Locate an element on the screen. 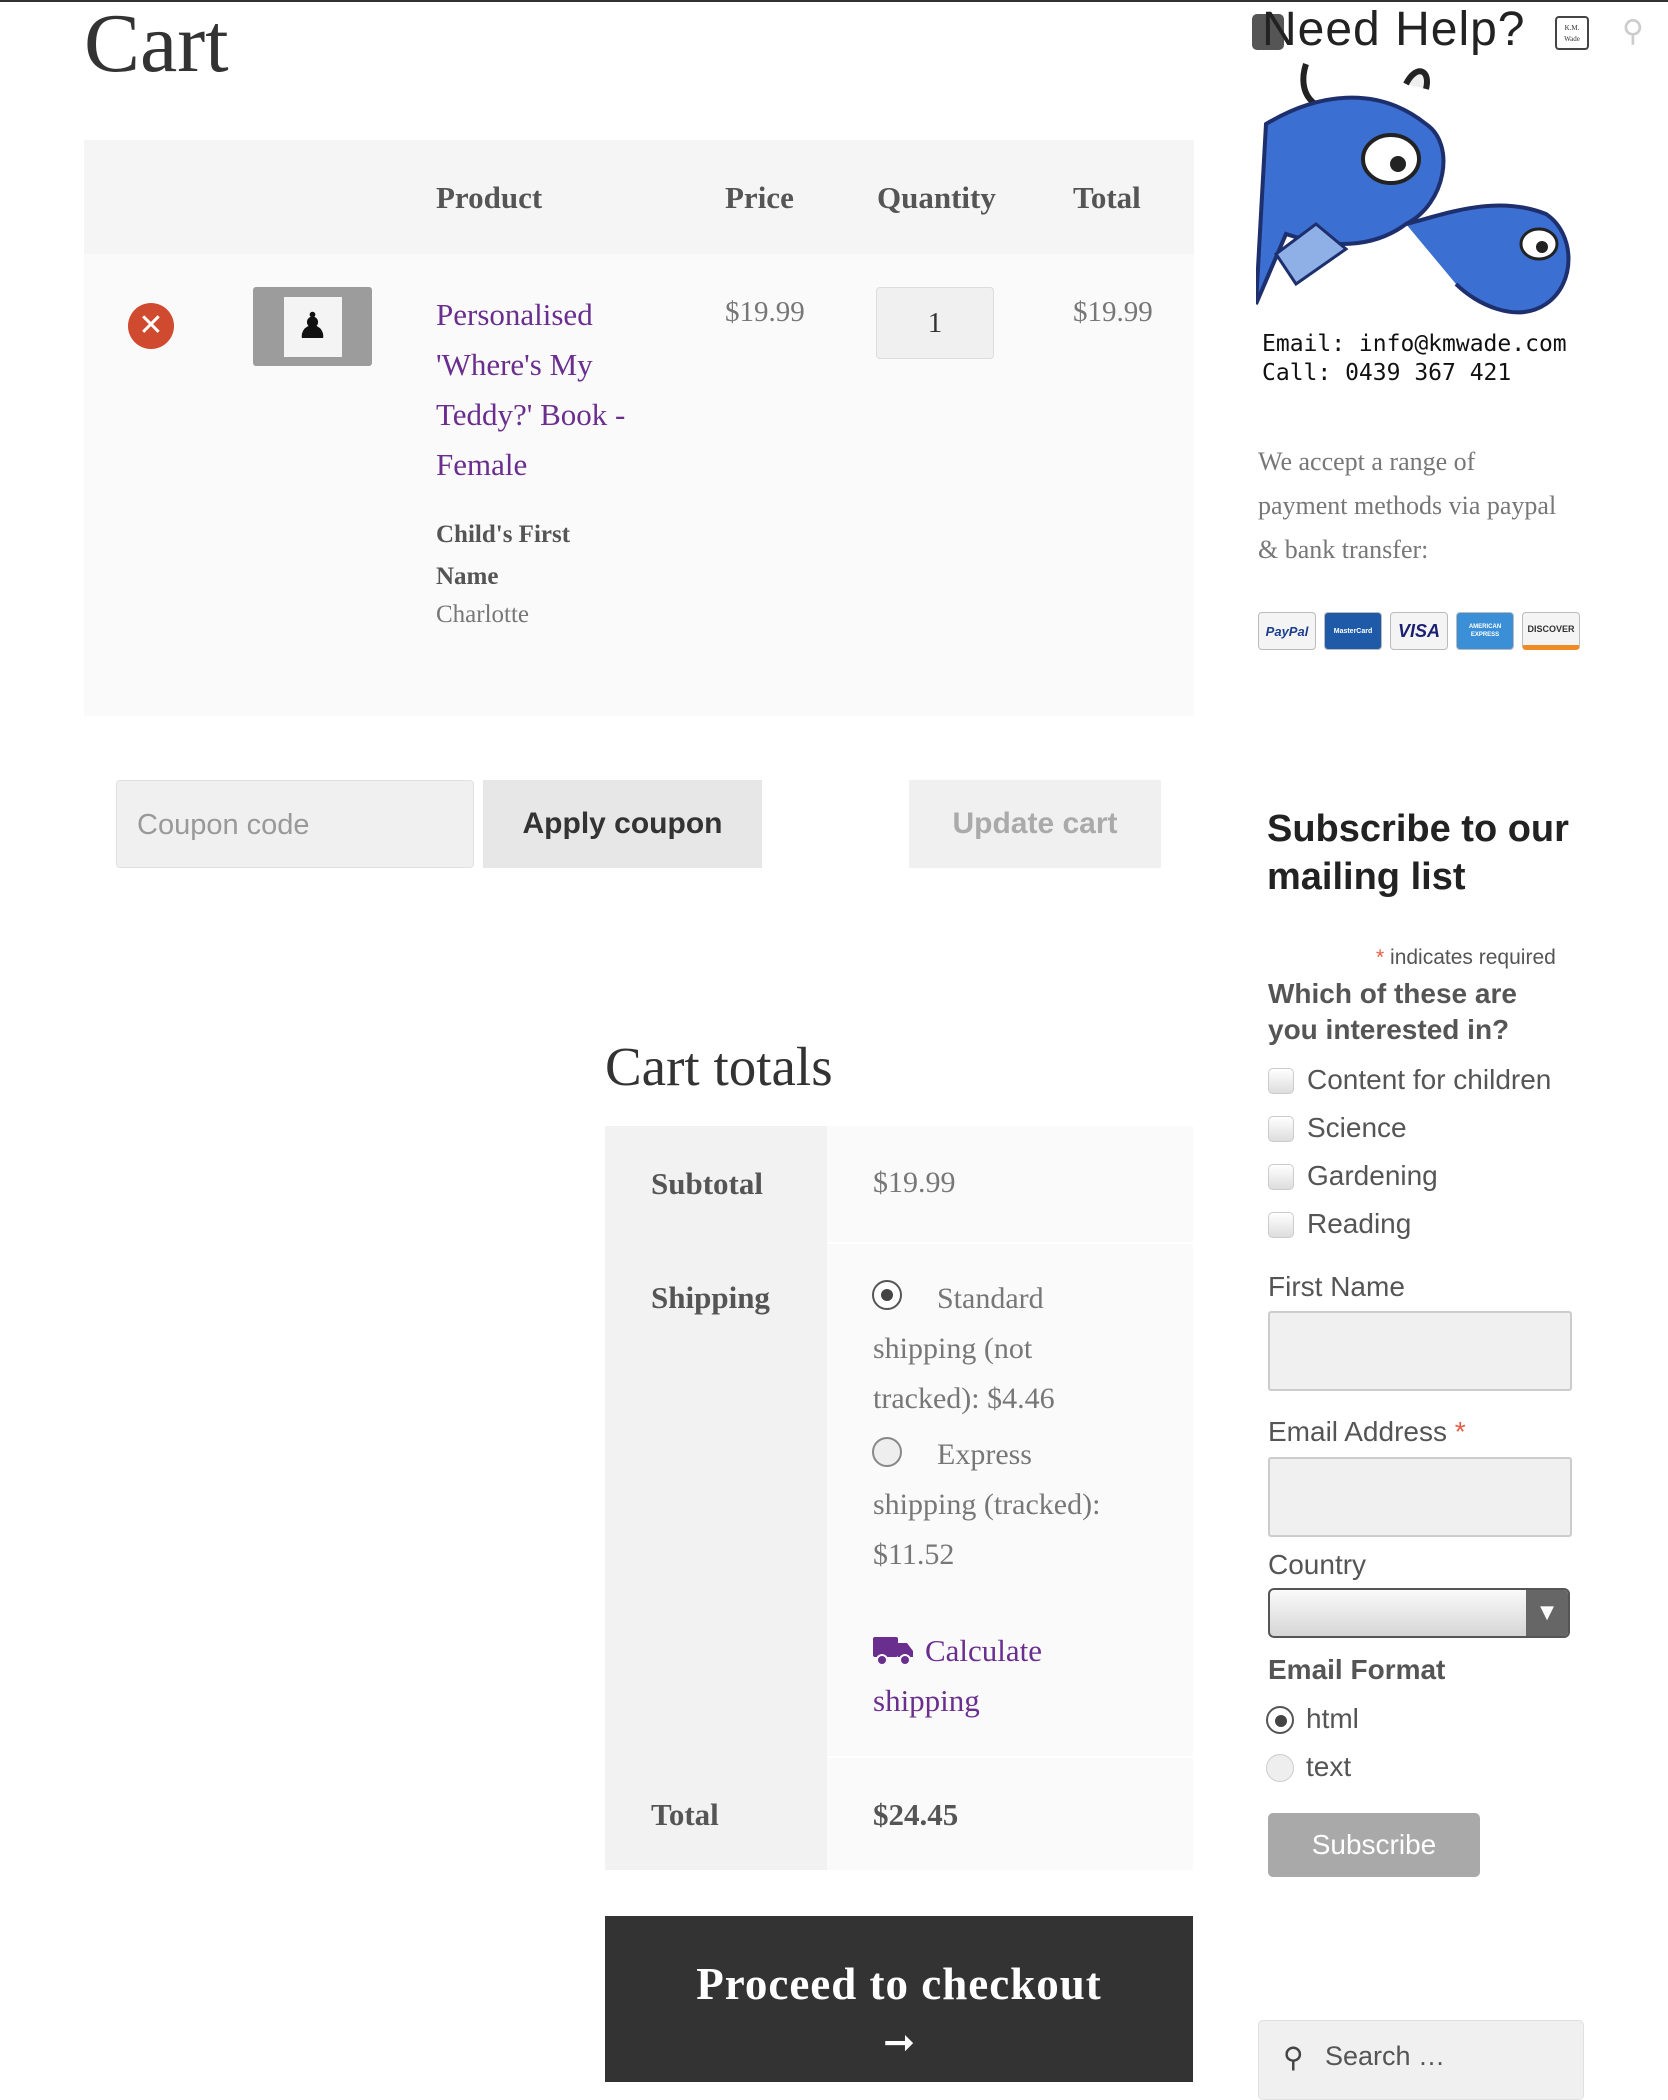 The image size is (1668, 2100). format-text-radio is located at coordinates (1280, 1768).